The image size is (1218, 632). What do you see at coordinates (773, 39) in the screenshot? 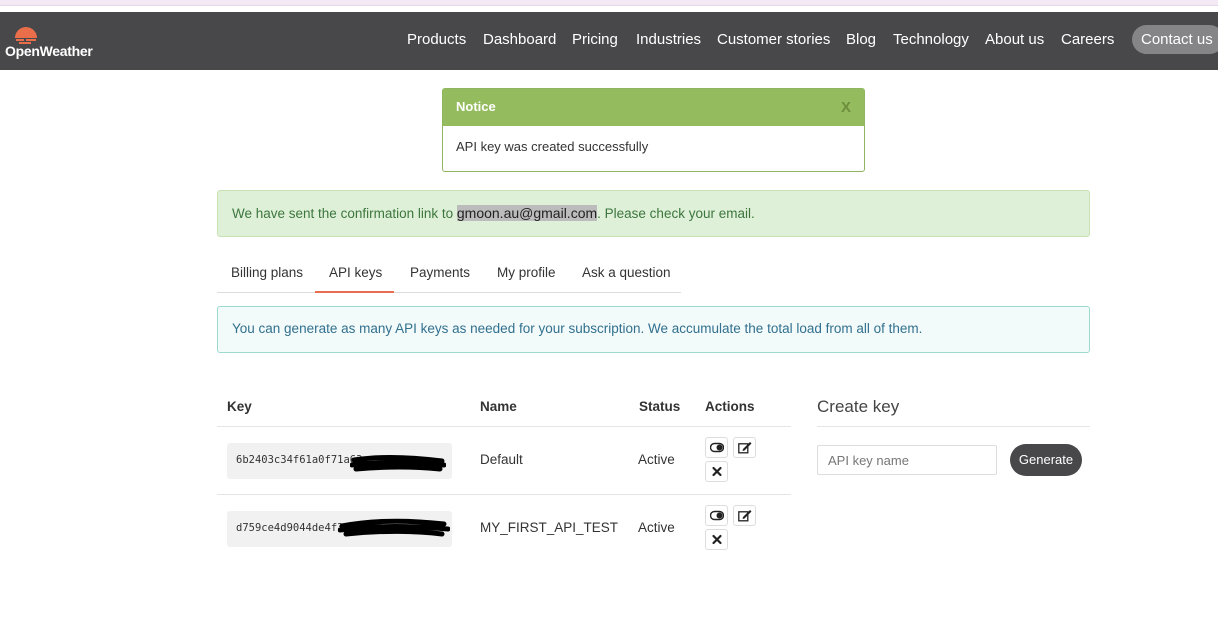
I see `nav-customer-stories: Customer stories` at bounding box center [773, 39].